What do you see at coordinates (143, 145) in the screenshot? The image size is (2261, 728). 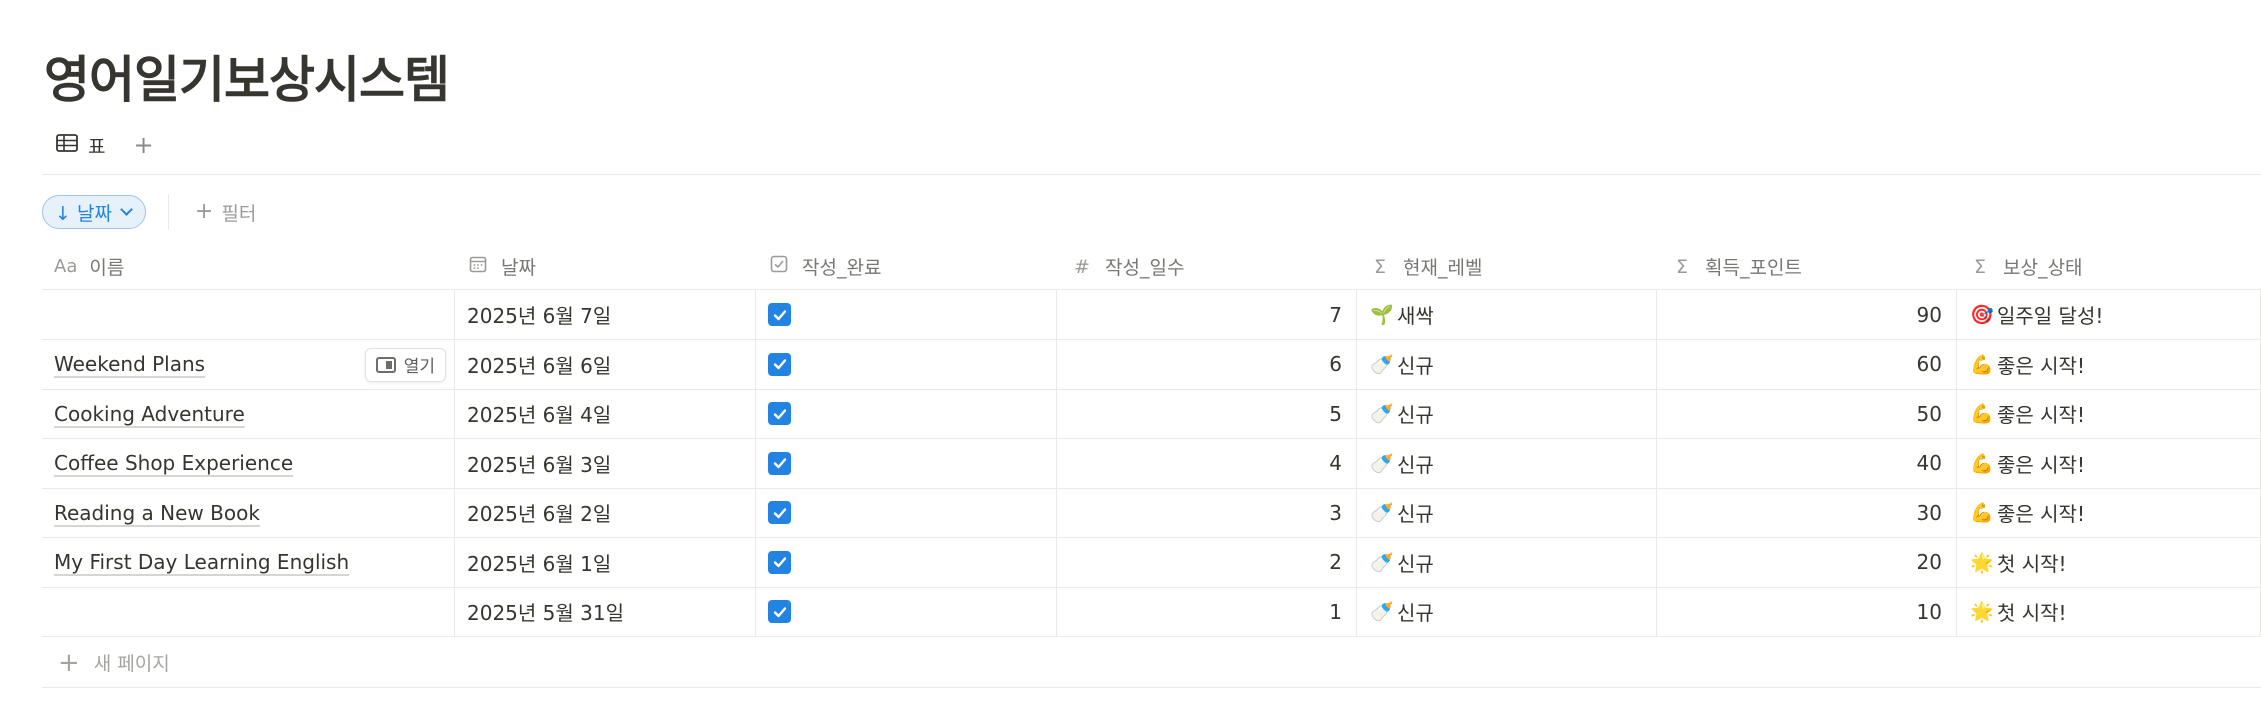 I see `add-view-plus-icon: +` at bounding box center [143, 145].